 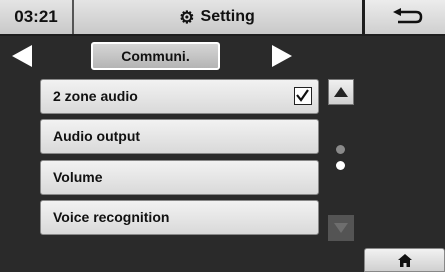 I want to click on list-item-label: Voice recognition, so click(x=111, y=217).